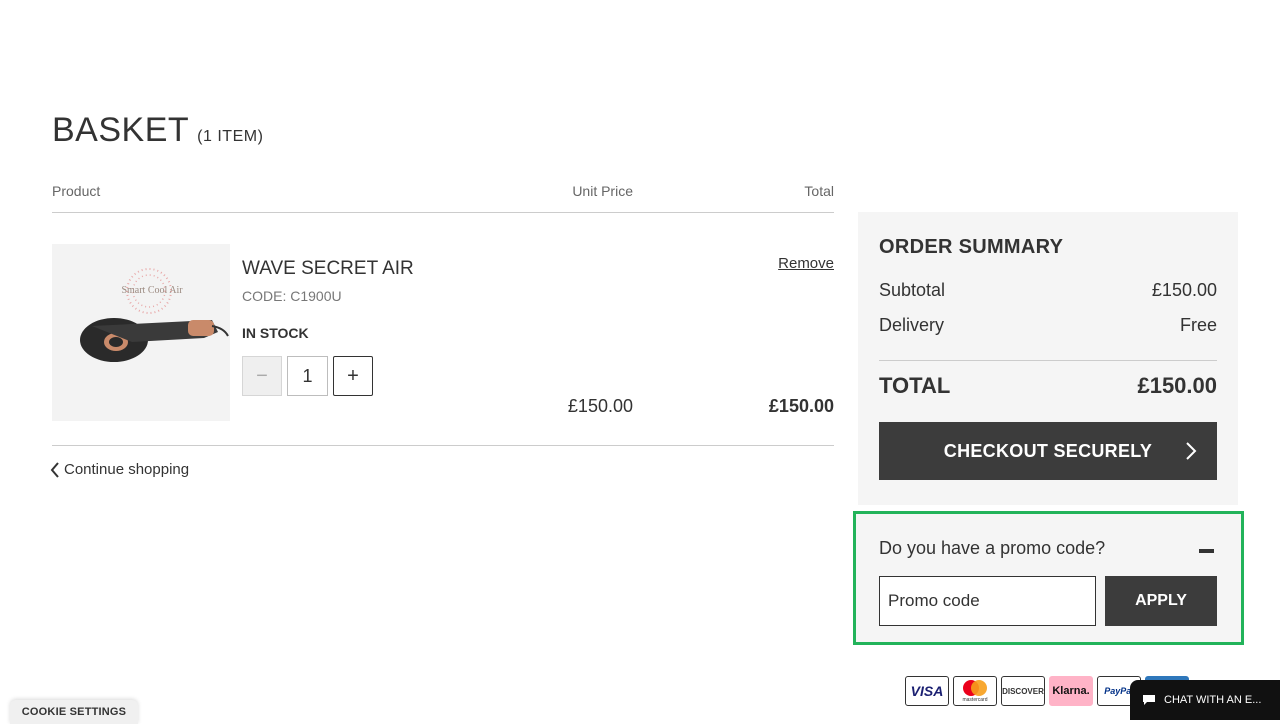 This screenshot has height=724, width=1280. I want to click on continue-shopping-label: Continue shopping, so click(127, 469).